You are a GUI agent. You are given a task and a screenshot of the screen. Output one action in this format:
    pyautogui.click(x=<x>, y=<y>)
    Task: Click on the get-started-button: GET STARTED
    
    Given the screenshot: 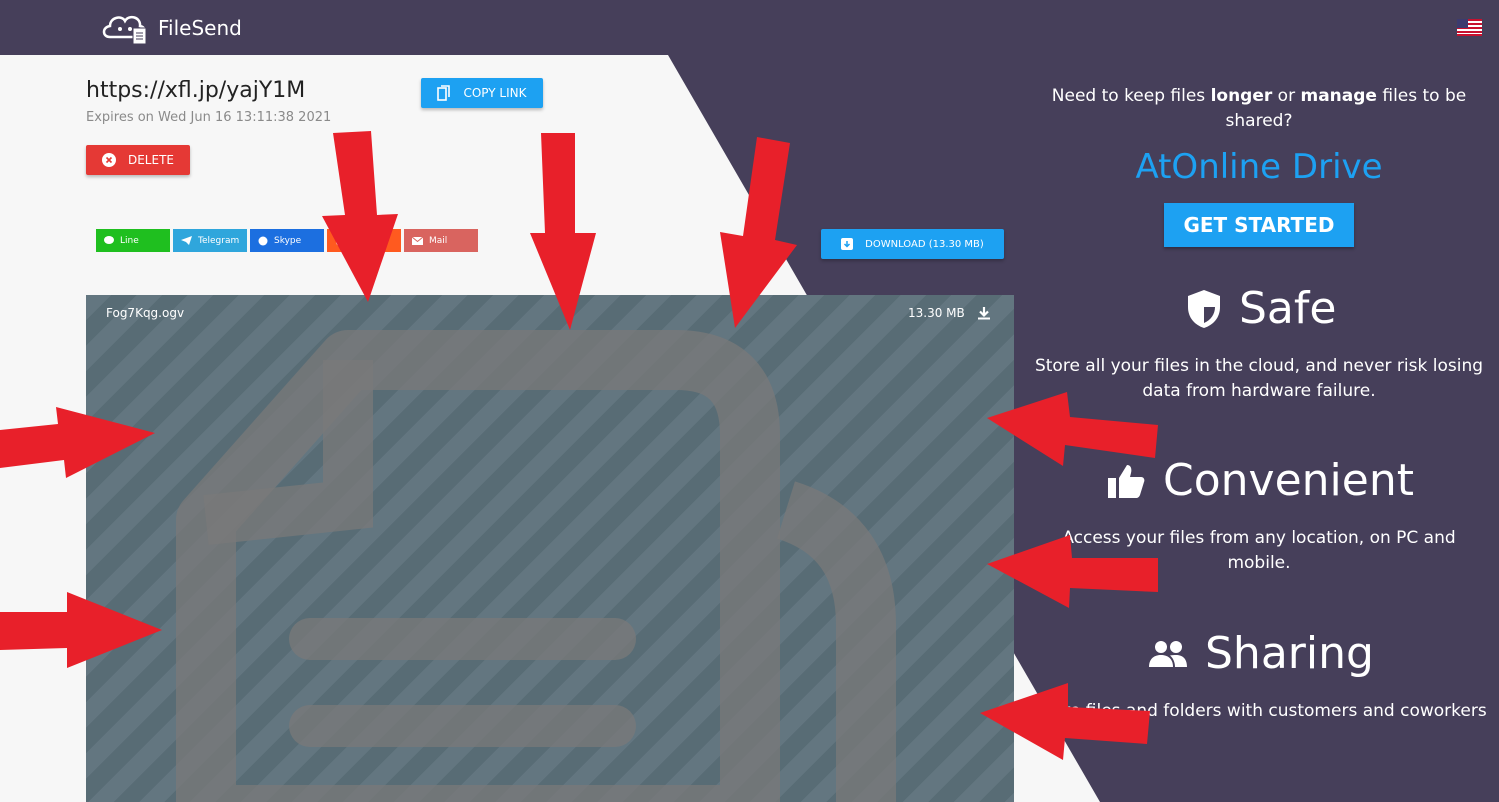 What is the action you would take?
    pyautogui.click(x=1259, y=225)
    